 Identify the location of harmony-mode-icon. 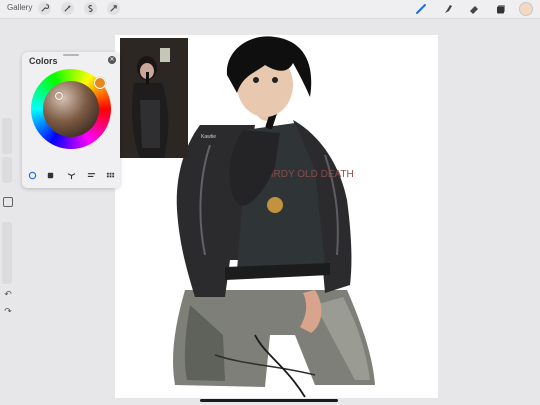
(71, 175).